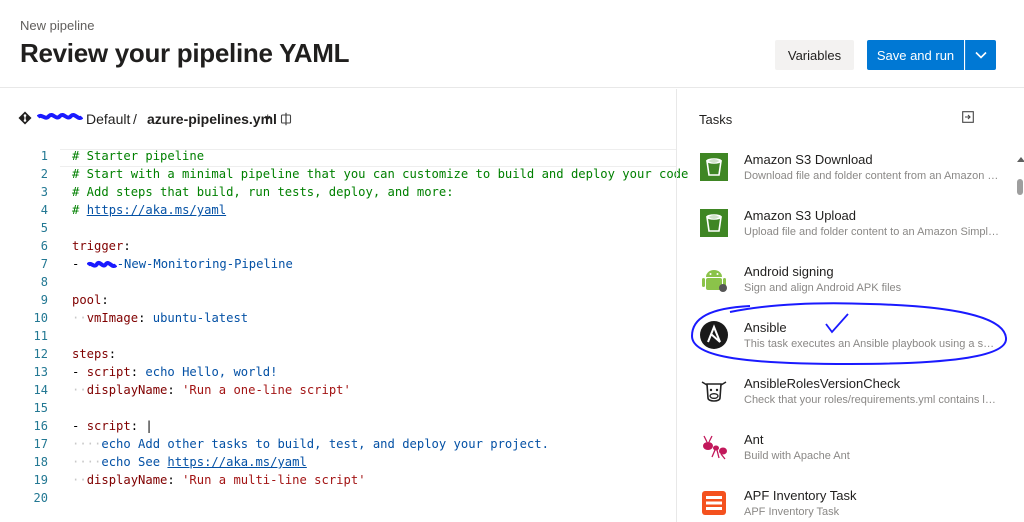 The width and height of the screenshot is (1024, 522). I want to click on git-repo-icon, so click(25, 118).